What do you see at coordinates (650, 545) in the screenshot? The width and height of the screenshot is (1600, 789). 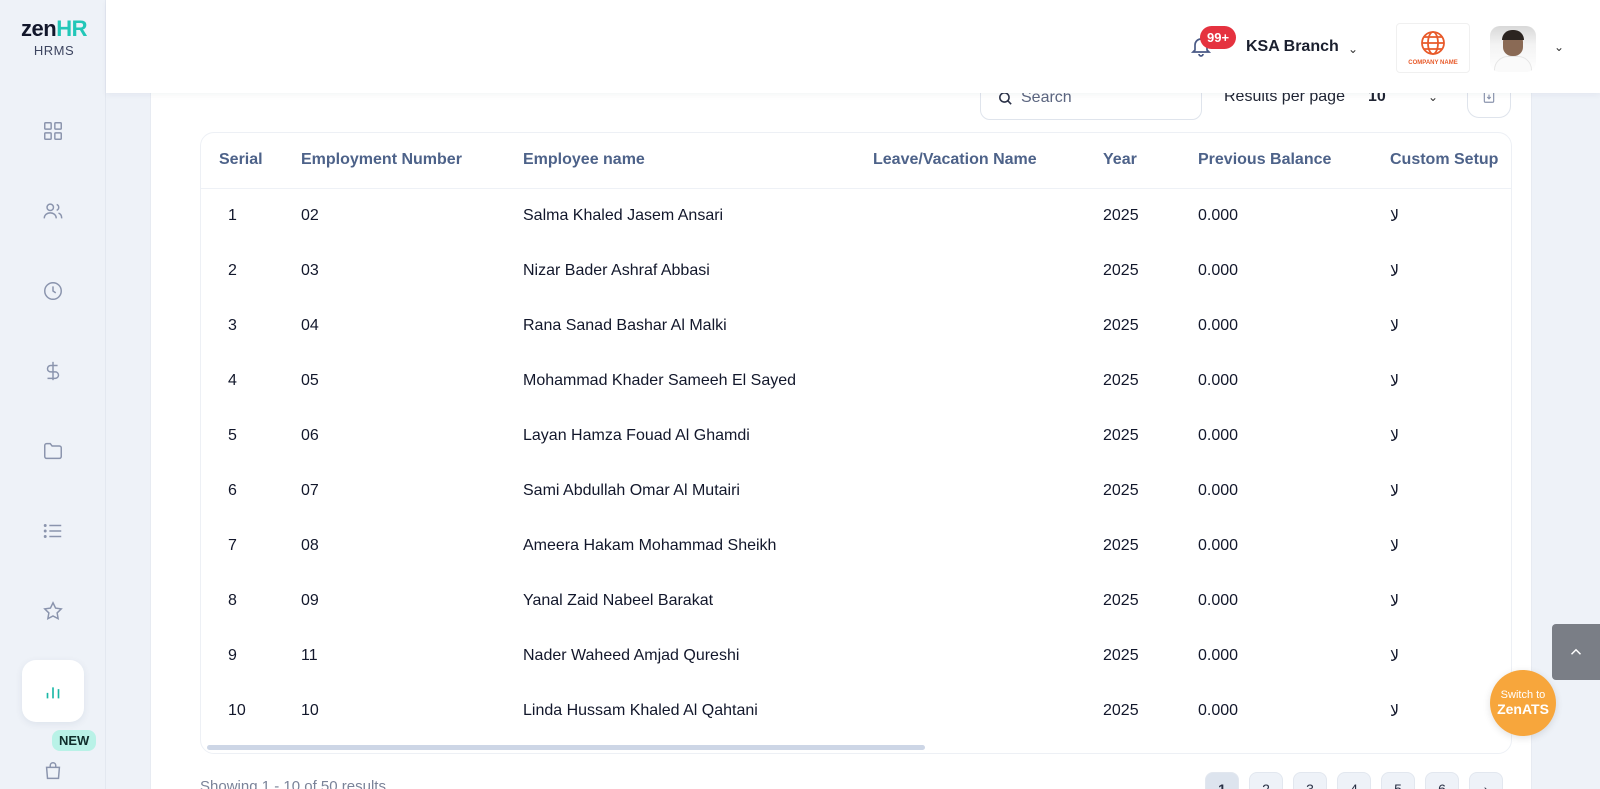 I see `cell-employee-name: Ameera Hakam Mohammad Sheikh` at bounding box center [650, 545].